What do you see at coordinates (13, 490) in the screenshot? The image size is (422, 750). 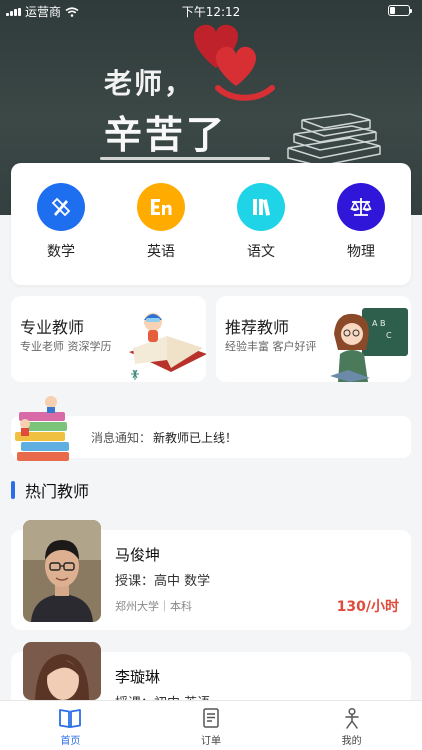 I see `section-accent-bar` at bounding box center [13, 490].